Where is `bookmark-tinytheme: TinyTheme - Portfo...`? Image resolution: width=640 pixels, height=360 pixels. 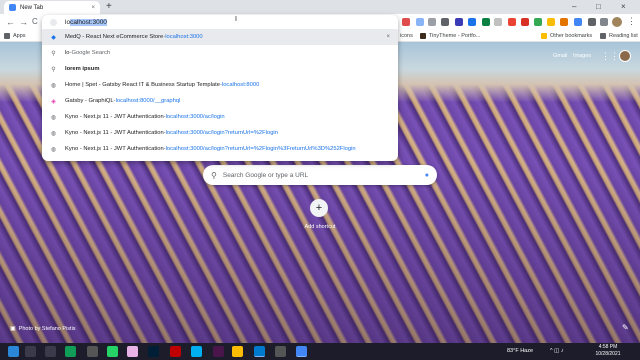 bookmark-tinytheme: TinyTheme - Portfo... is located at coordinates (450, 36).